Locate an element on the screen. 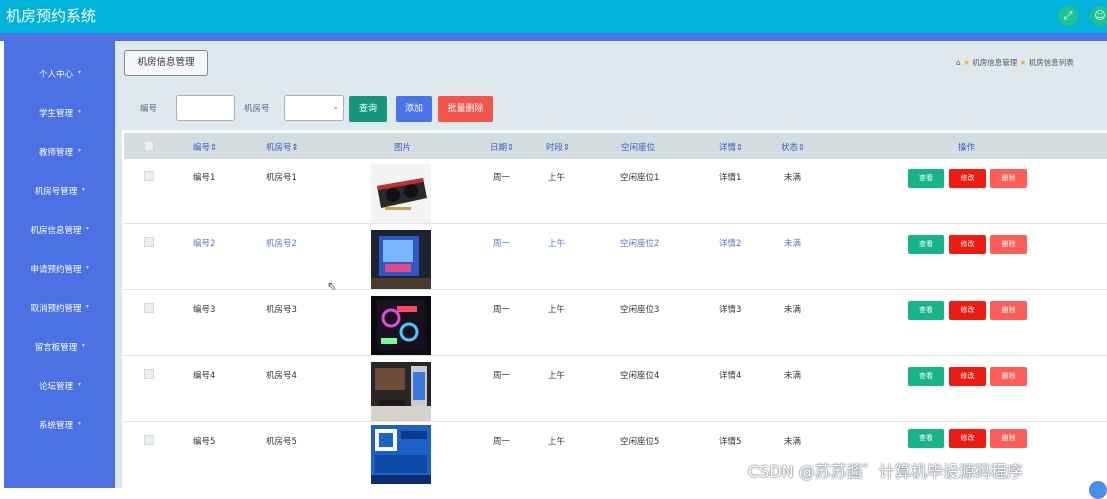 Image resolution: width=1107 pixels, height=499 pixels. sidebar-item-label: 机房信息管理 is located at coordinates (56, 231).